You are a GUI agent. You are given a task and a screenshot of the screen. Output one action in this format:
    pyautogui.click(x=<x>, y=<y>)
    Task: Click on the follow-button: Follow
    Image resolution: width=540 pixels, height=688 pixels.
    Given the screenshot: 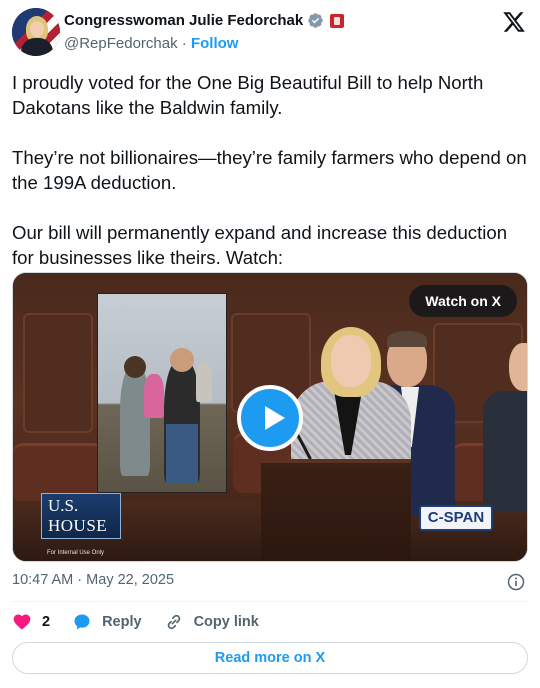 What is the action you would take?
    pyautogui.click(x=215, y=43)
    